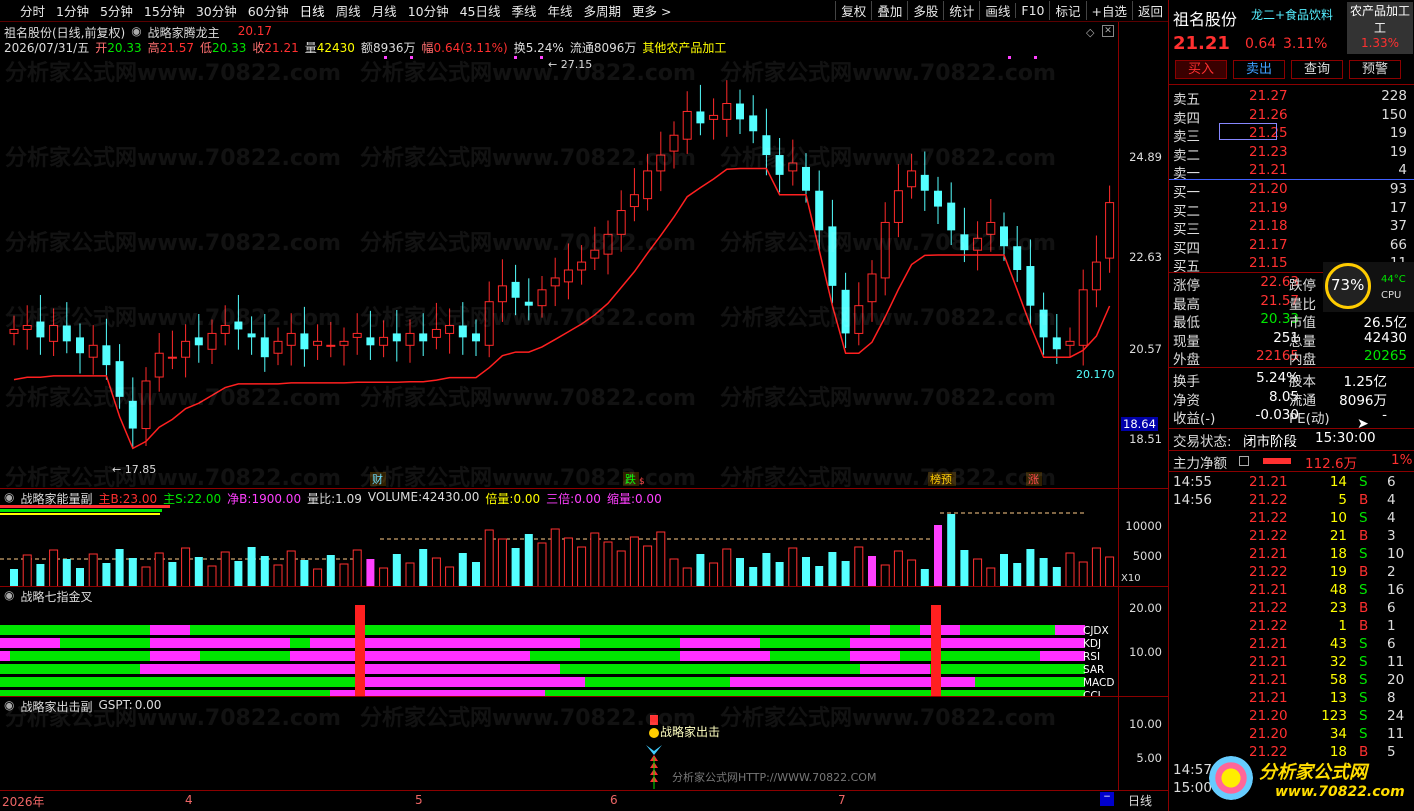 This screenshot has width=1414, height=811. Describe the element at coordinates (1268, 151) in the screenshot. I see `ask-price: 21.23` at that location.